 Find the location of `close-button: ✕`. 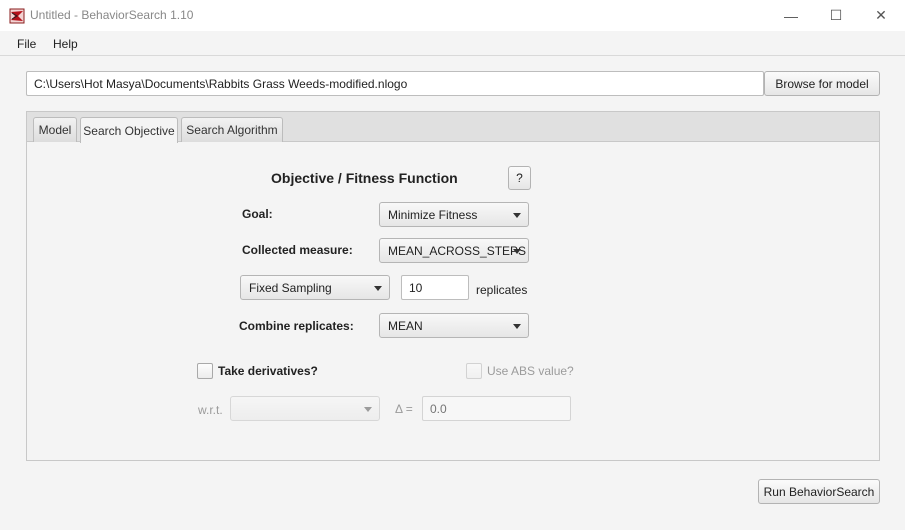

close-button: ✕ is located at coordinates (881, 15).